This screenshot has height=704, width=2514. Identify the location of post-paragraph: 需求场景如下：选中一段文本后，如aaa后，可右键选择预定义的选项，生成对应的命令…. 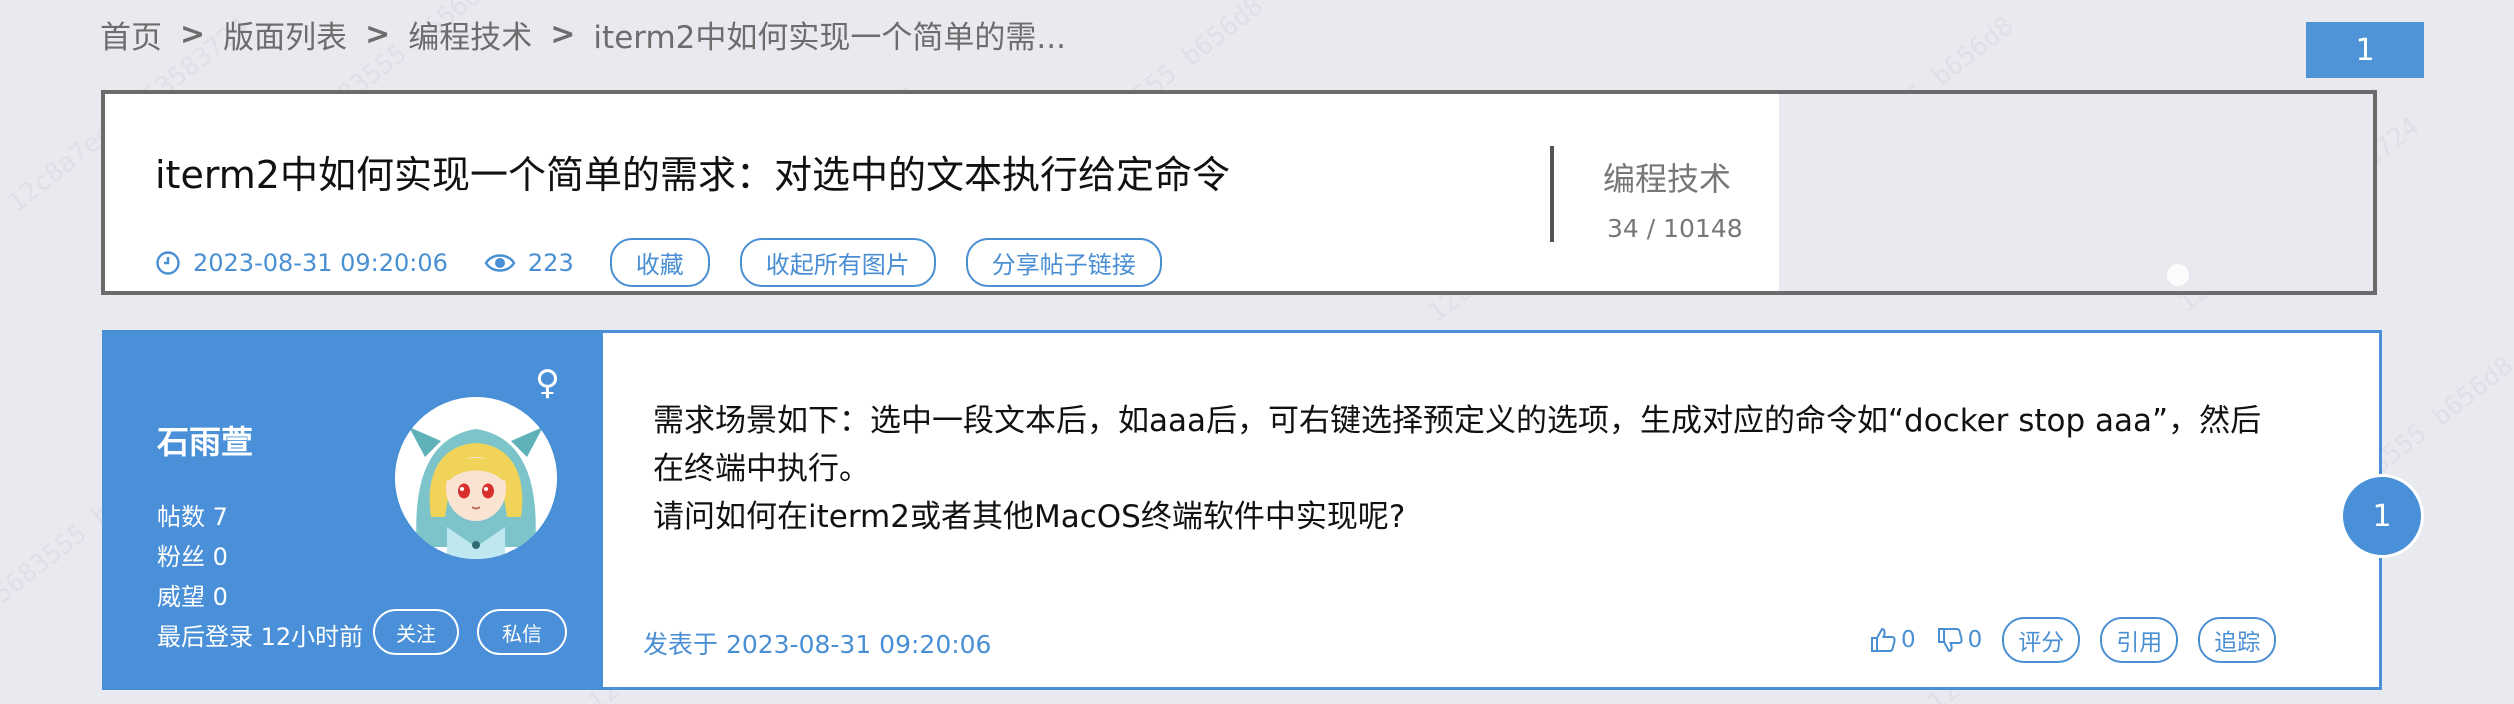
(1457, 421).